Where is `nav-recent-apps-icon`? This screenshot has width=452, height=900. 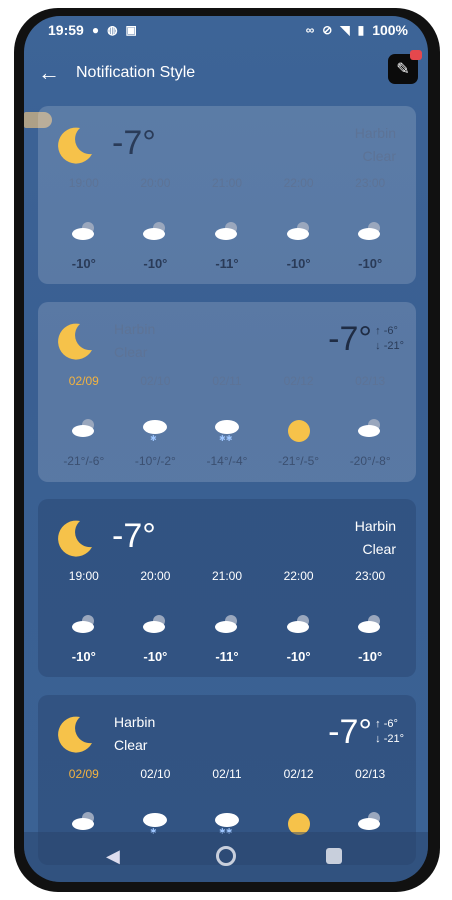 nav-recent-apps-icon is located at coordinates (334, 856).